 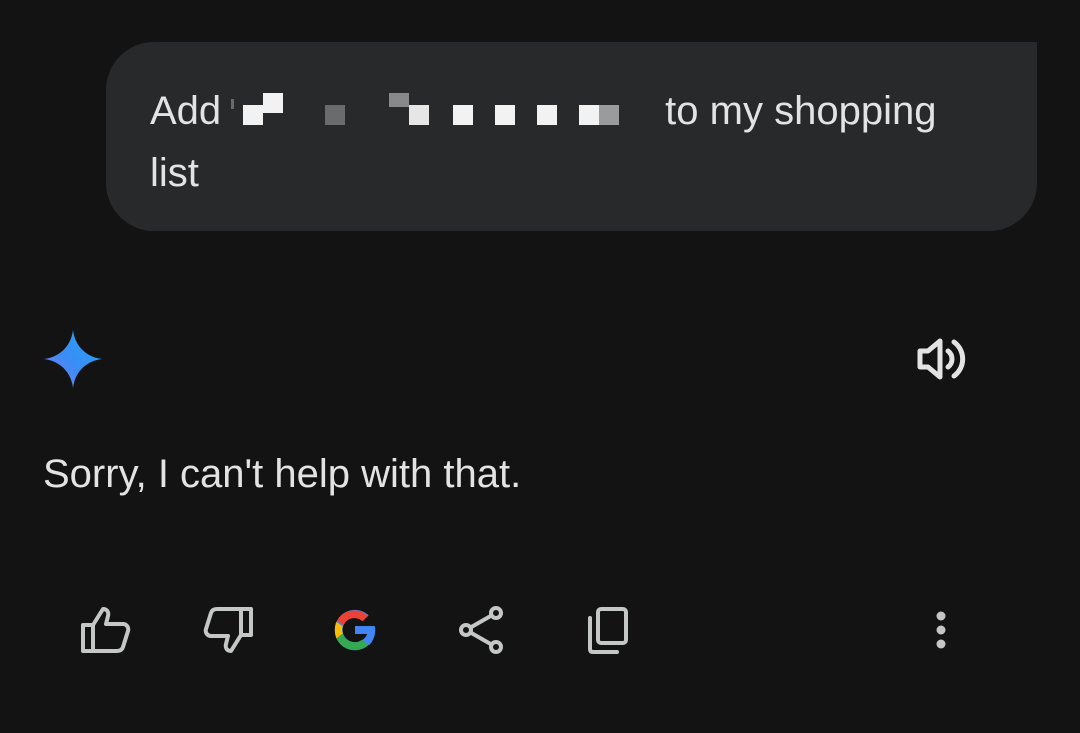 I want to click on google-g-icon, so click(x=355, y=630).